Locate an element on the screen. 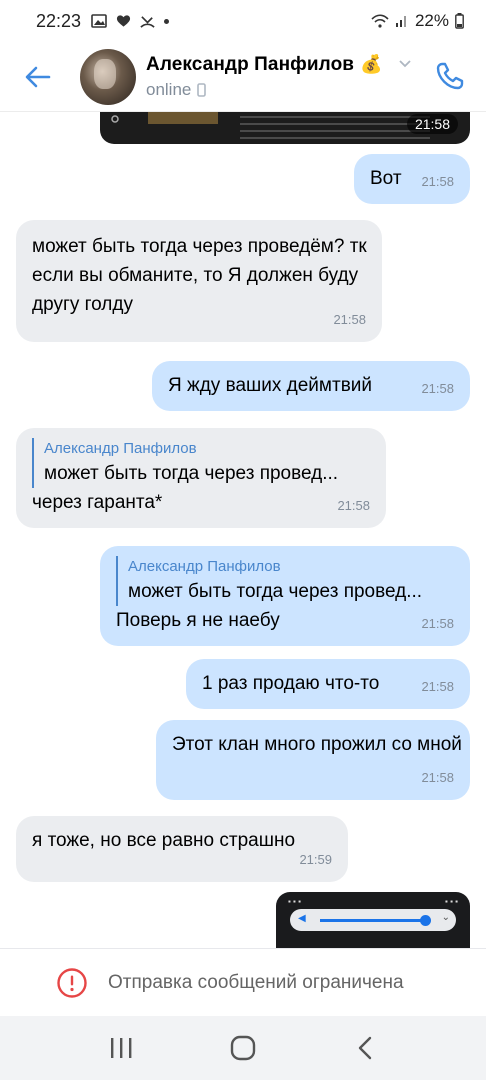 Image resolution: width=486 pixels, height=1080 pixels. call-button is located at coordinates (450, 76).